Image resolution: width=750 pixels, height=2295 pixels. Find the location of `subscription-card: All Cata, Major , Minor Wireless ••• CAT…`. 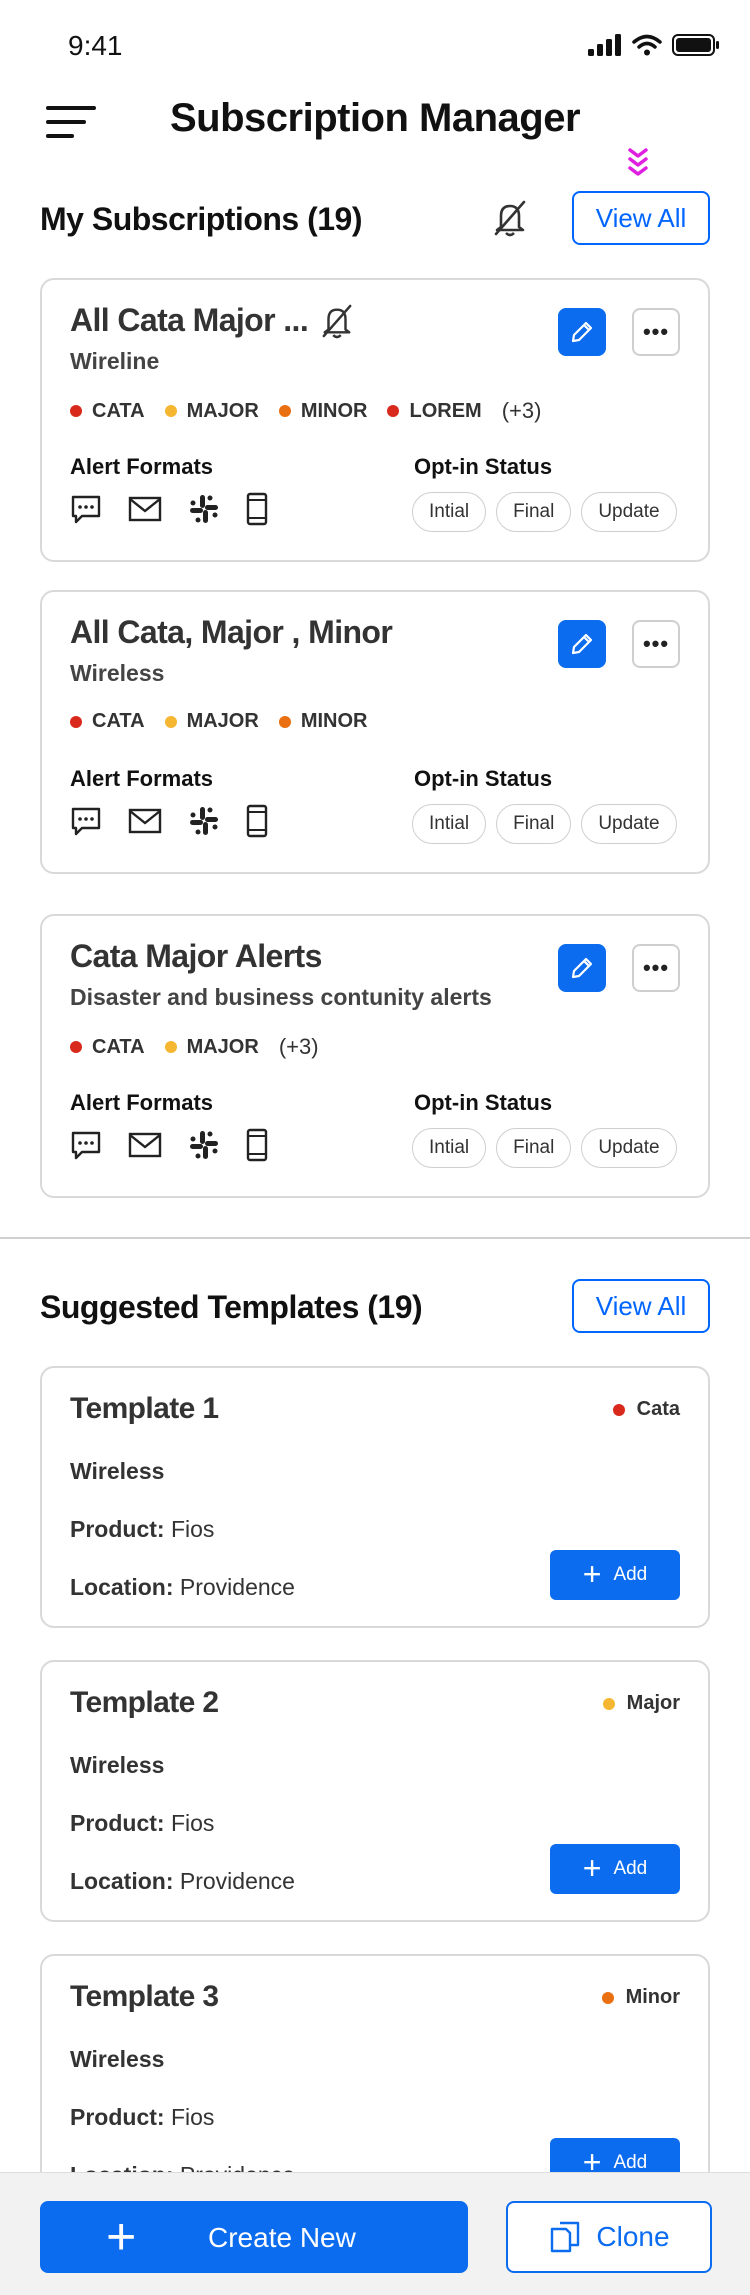

subscription-card: All Cata, Major , Minor Wireless ••• CAT… is located at coordinates (375, 732).